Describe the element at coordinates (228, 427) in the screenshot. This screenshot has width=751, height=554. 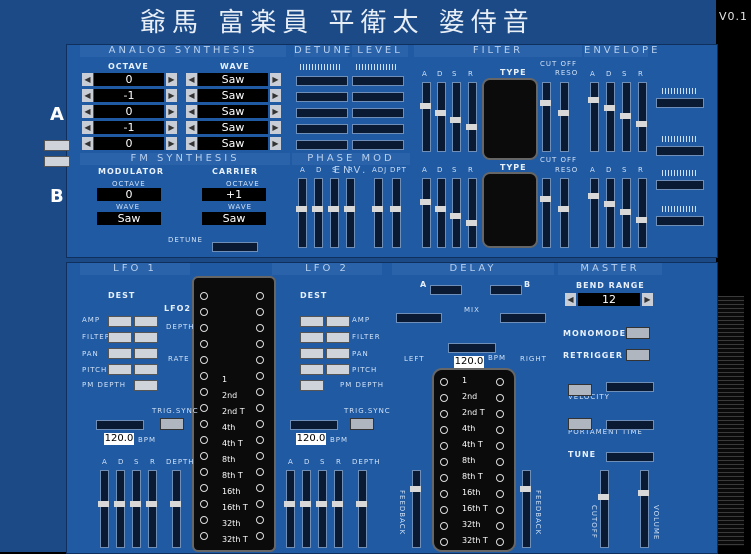
I see `lfo-note-3: 4th` at that location.